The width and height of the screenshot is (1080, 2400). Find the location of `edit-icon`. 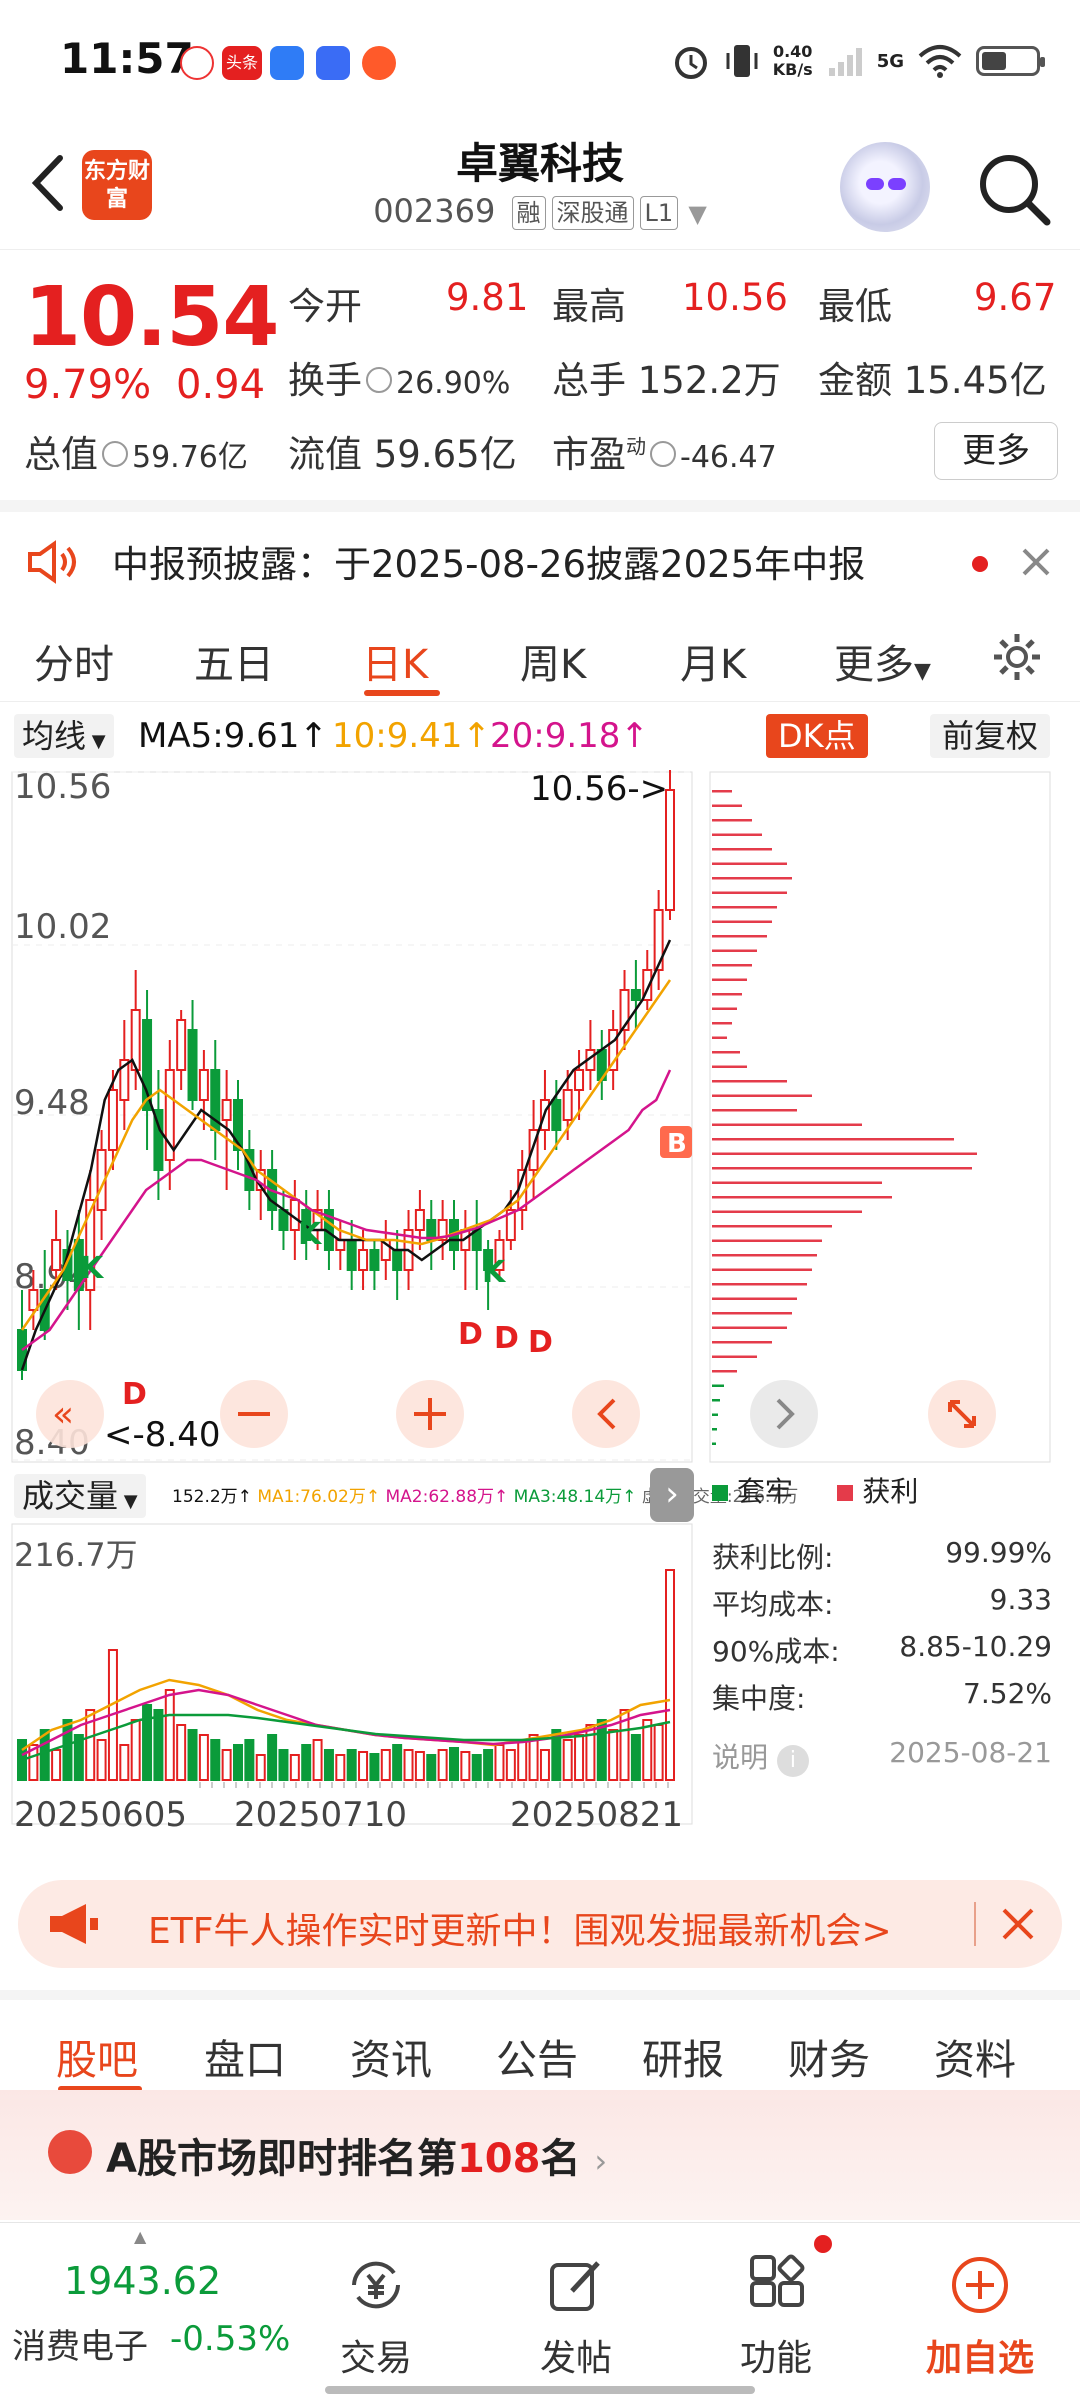

edit-icon is located at coordinates (575, 2286).